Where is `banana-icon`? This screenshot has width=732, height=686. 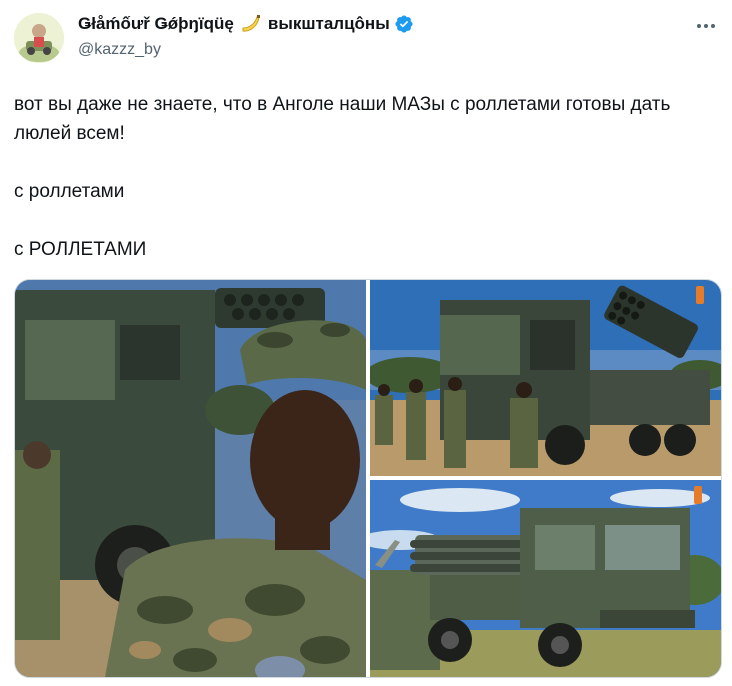
banana-icon is located at coordinates (251, 24).